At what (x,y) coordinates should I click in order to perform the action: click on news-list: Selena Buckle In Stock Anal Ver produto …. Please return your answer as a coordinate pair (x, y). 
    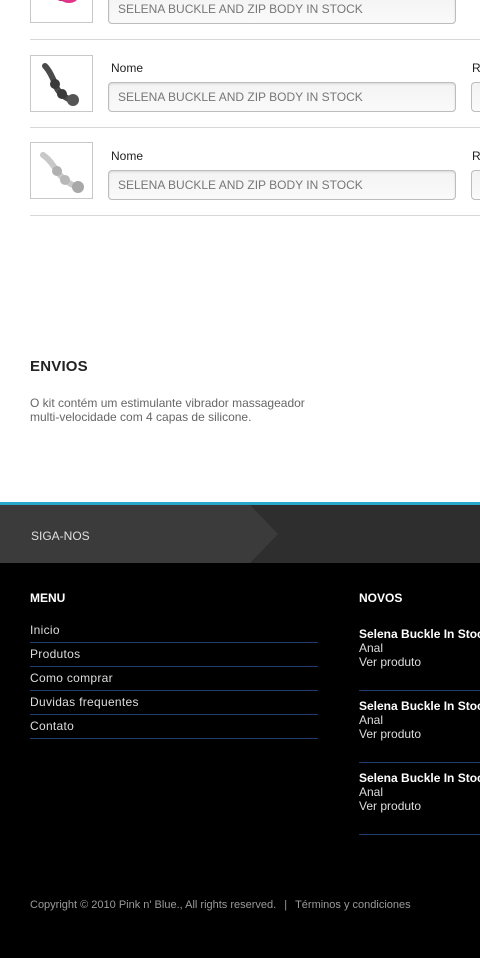
    Looking at the image, I should click on (419, 727).